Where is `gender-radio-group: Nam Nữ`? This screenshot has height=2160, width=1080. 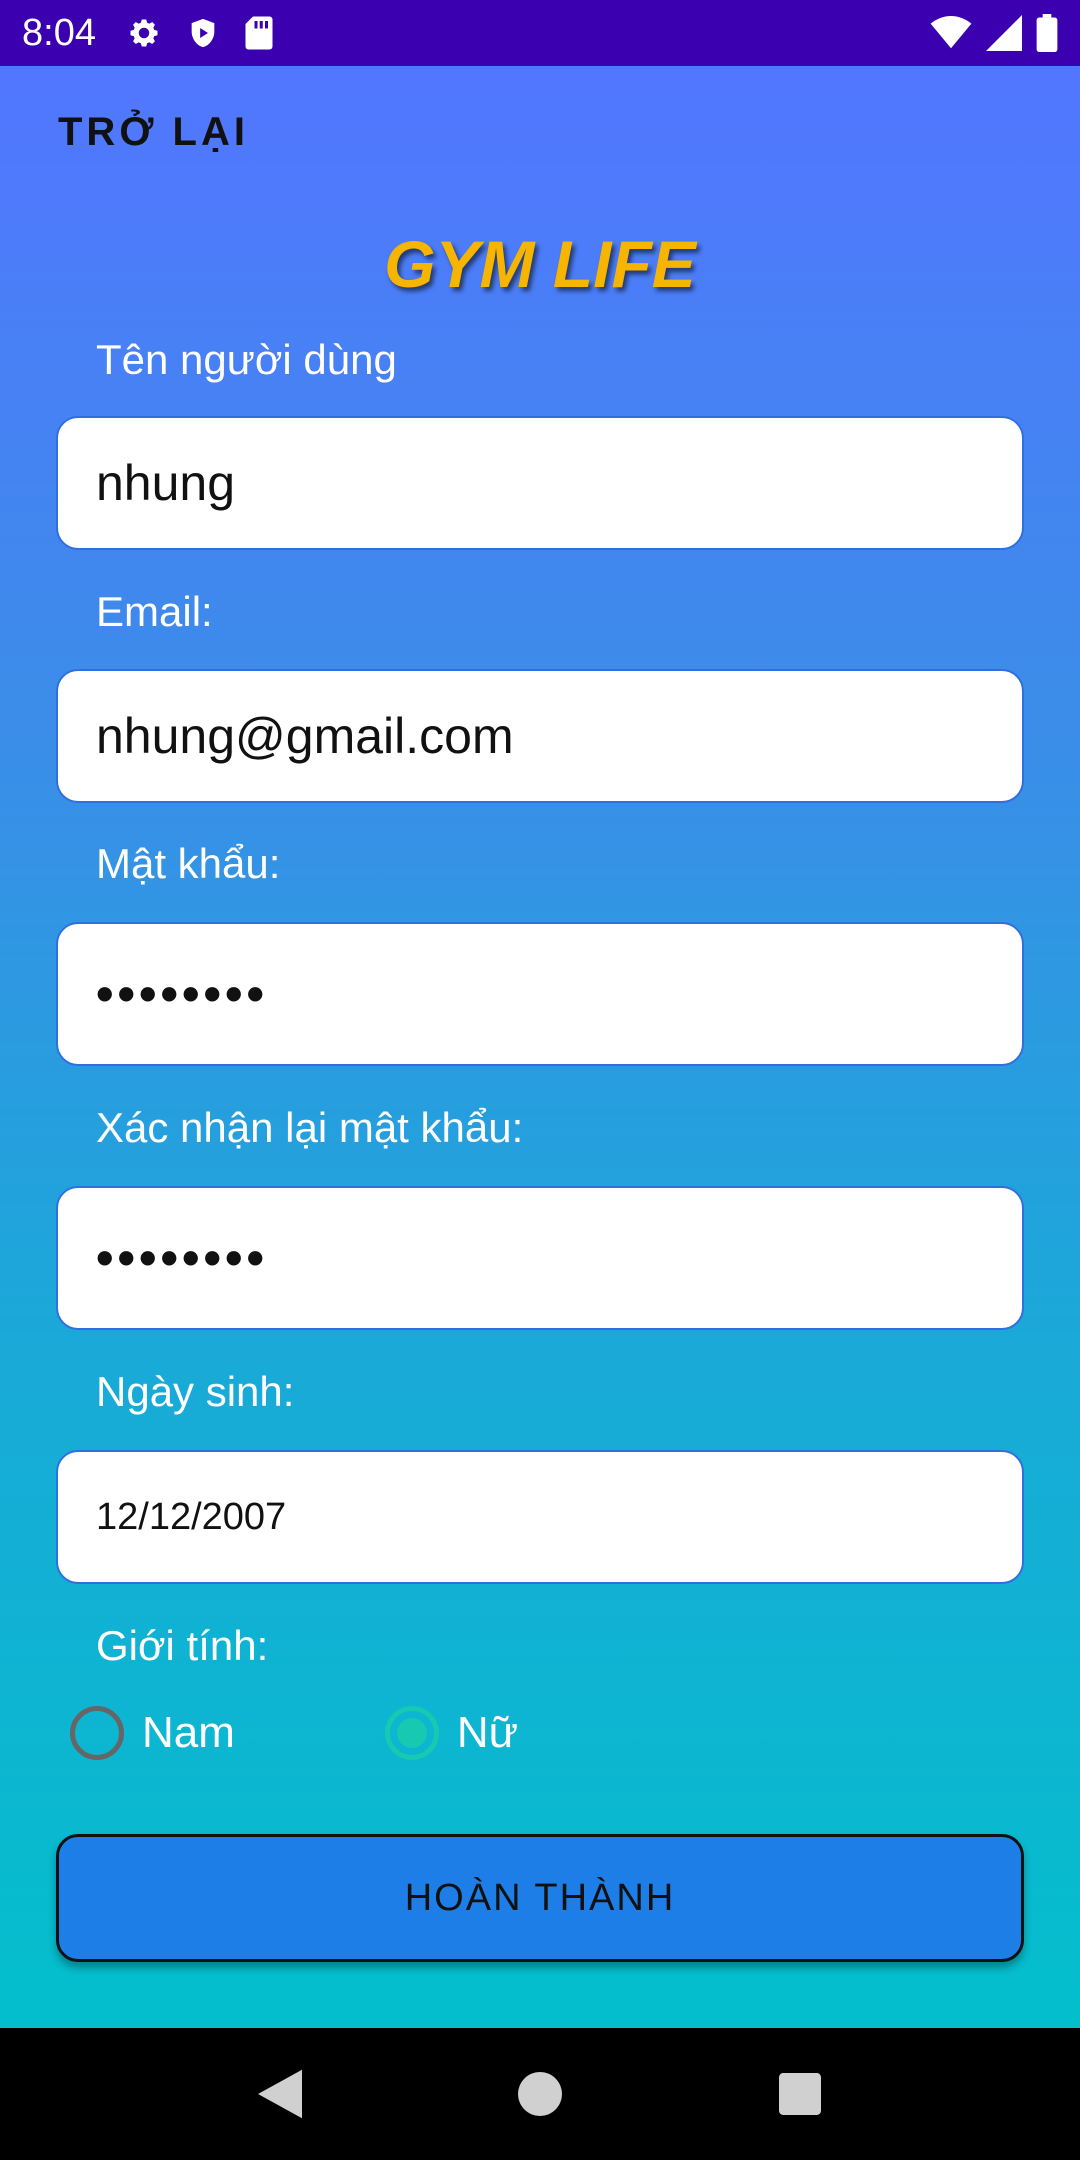
gender-radio-group: Nam Nữ is located at coordinates (294, 1733).